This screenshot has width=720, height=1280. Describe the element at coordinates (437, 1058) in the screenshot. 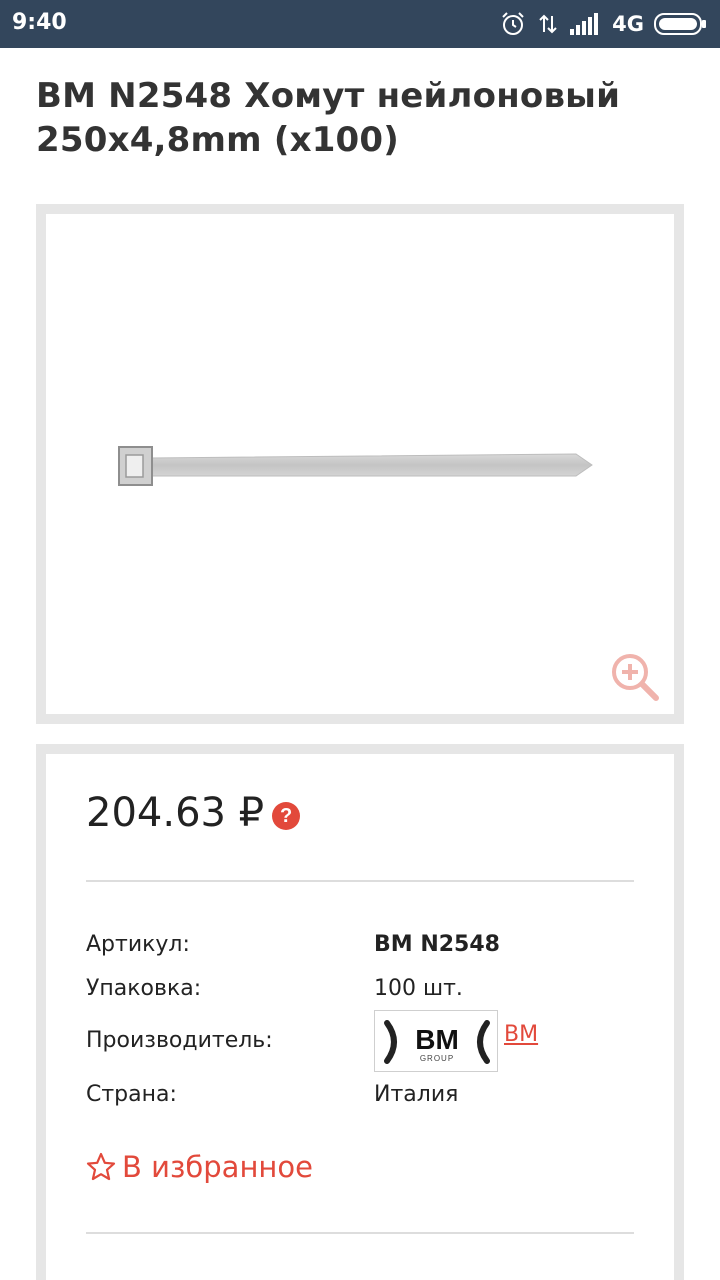

I see `logo-subtext: GROUP` at that location.